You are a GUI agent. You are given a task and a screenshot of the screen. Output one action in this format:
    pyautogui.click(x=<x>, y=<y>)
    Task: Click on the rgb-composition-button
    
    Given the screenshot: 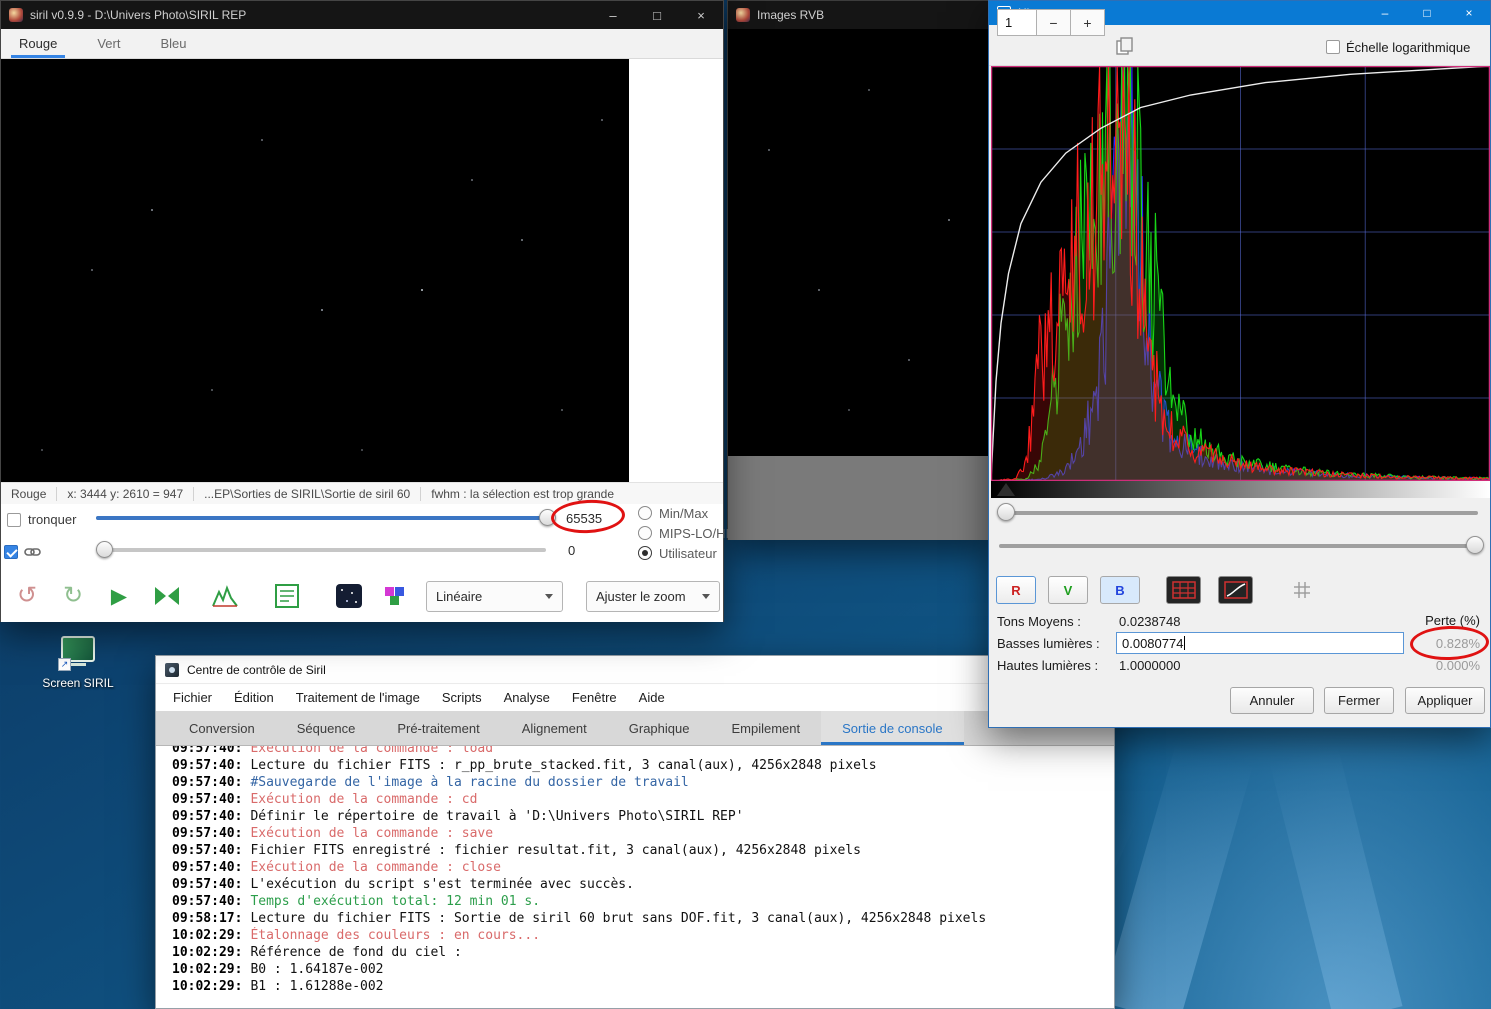 What is the action you would take?
    pyautogui.click(x=395, y=596)
    